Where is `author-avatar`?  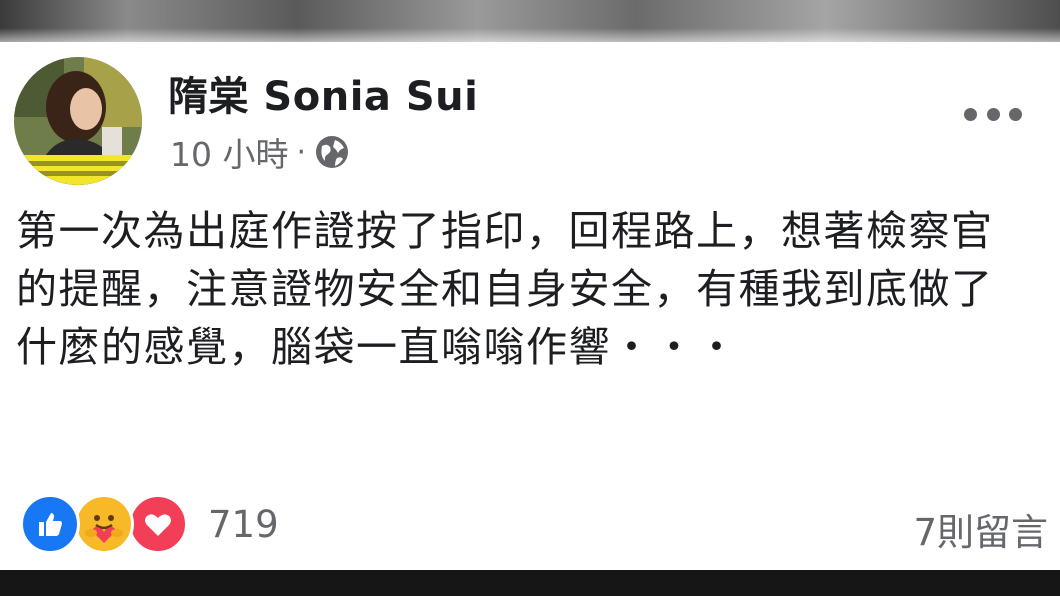 author-avatar is located at coordinates (78, 121).